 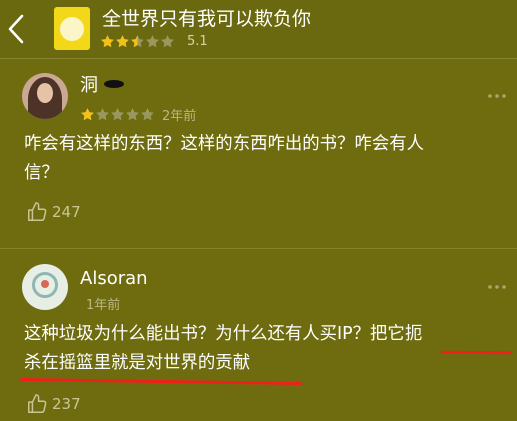 What do you see at coordinates (476, 352) in the screenshot?
I see `red-underline-mark` at bounding box center [476, 352].